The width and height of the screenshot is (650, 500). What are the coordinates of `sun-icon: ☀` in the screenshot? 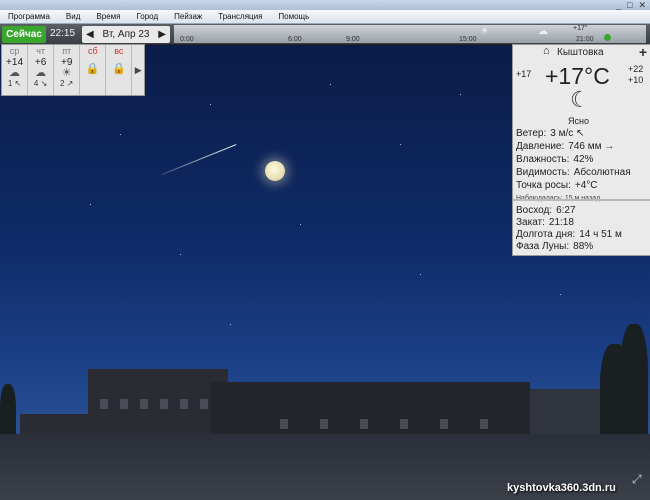 It's located at (484, 31).